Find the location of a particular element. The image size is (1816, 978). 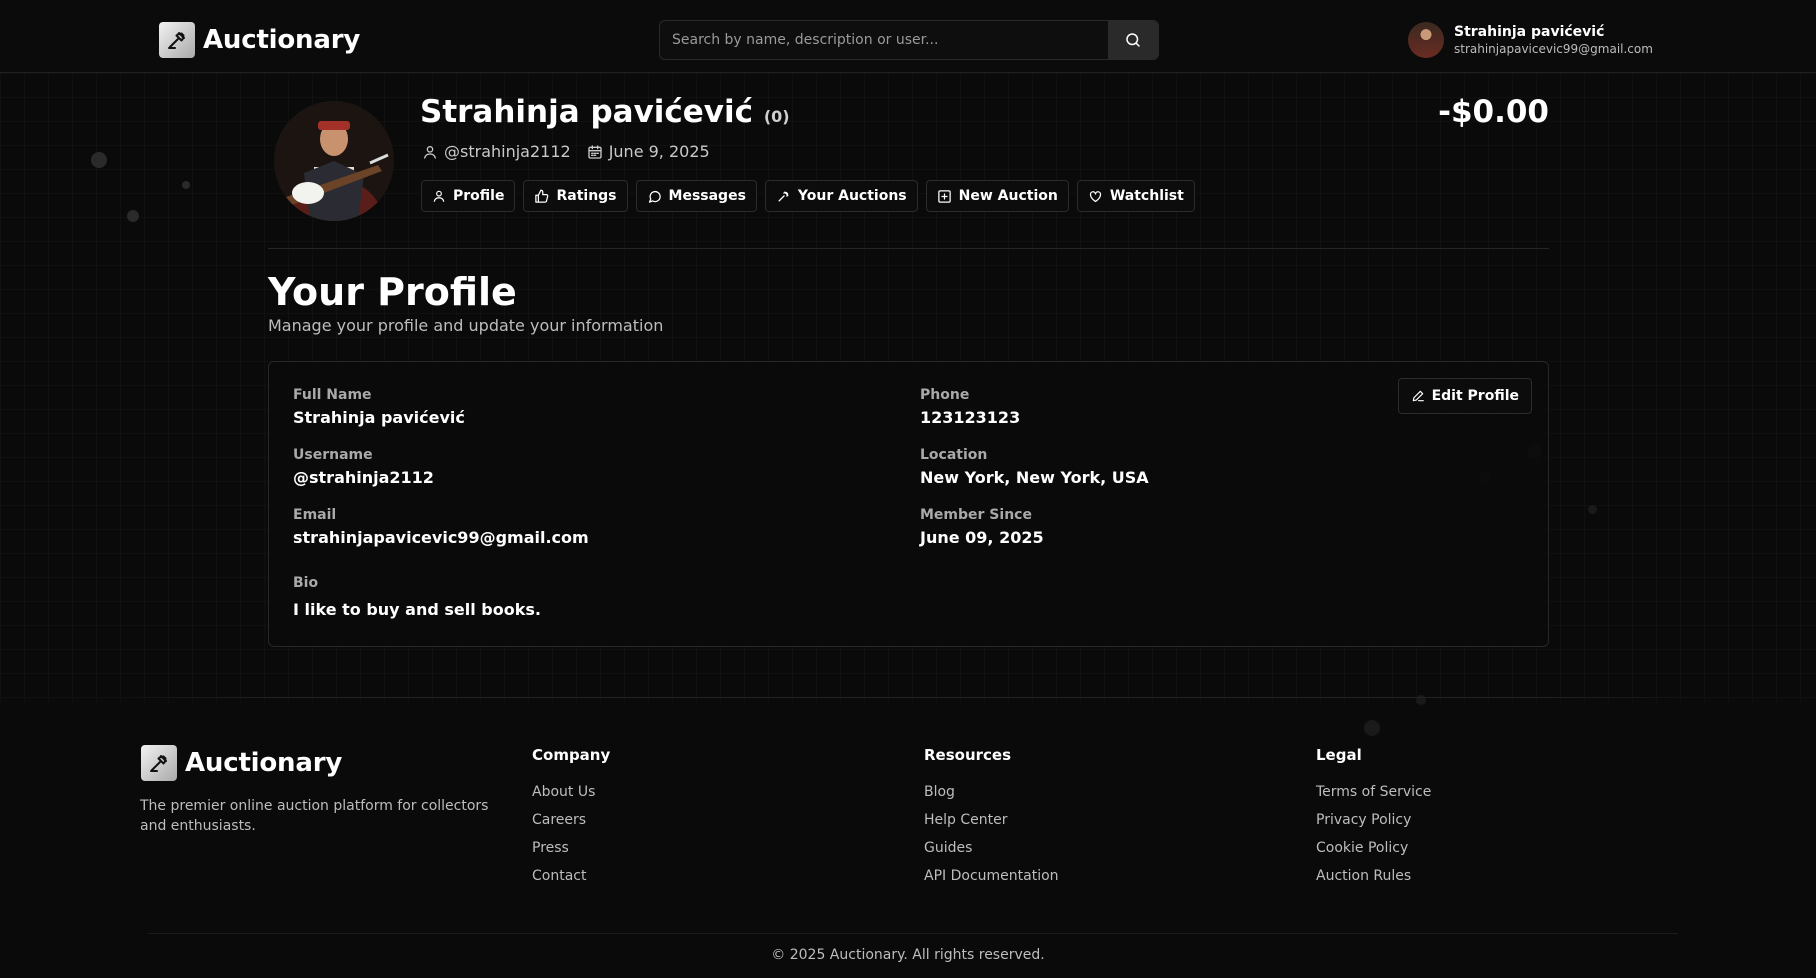

profile-name: Strahinja pavićević (0) is located at coordinates (605, 112).